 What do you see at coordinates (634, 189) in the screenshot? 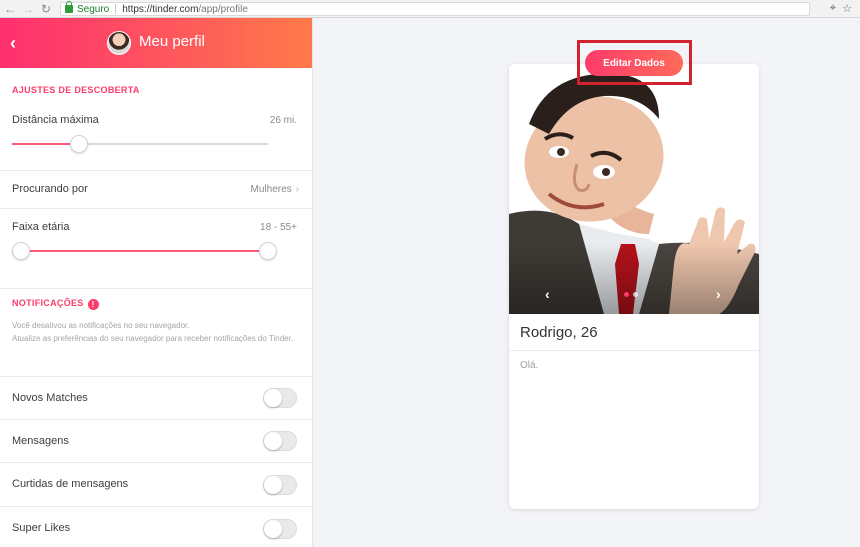
I see `profile-photo: ‹ ›` at bounding box center [634, 189].